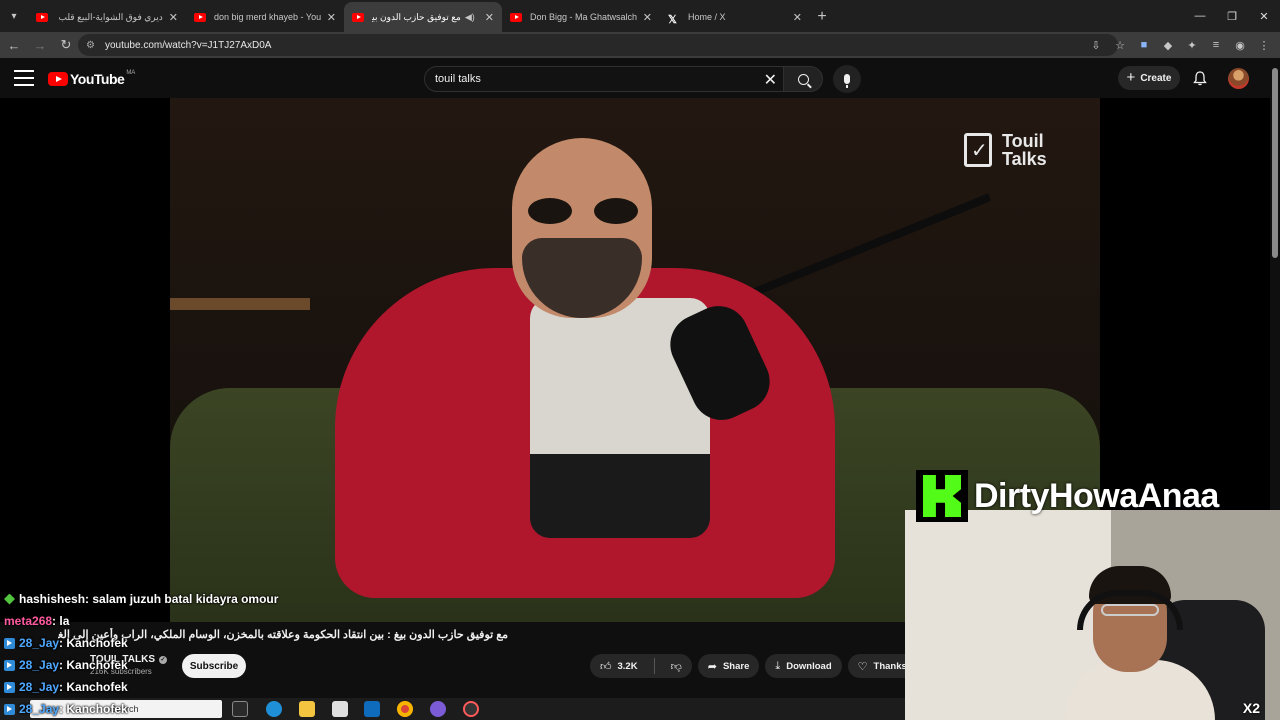  What do you see at coordinates (182, 599) in the screenshot?
I see `chat-text: : salam juzuh batal kidayra omour` at bounding box center [182, 599].